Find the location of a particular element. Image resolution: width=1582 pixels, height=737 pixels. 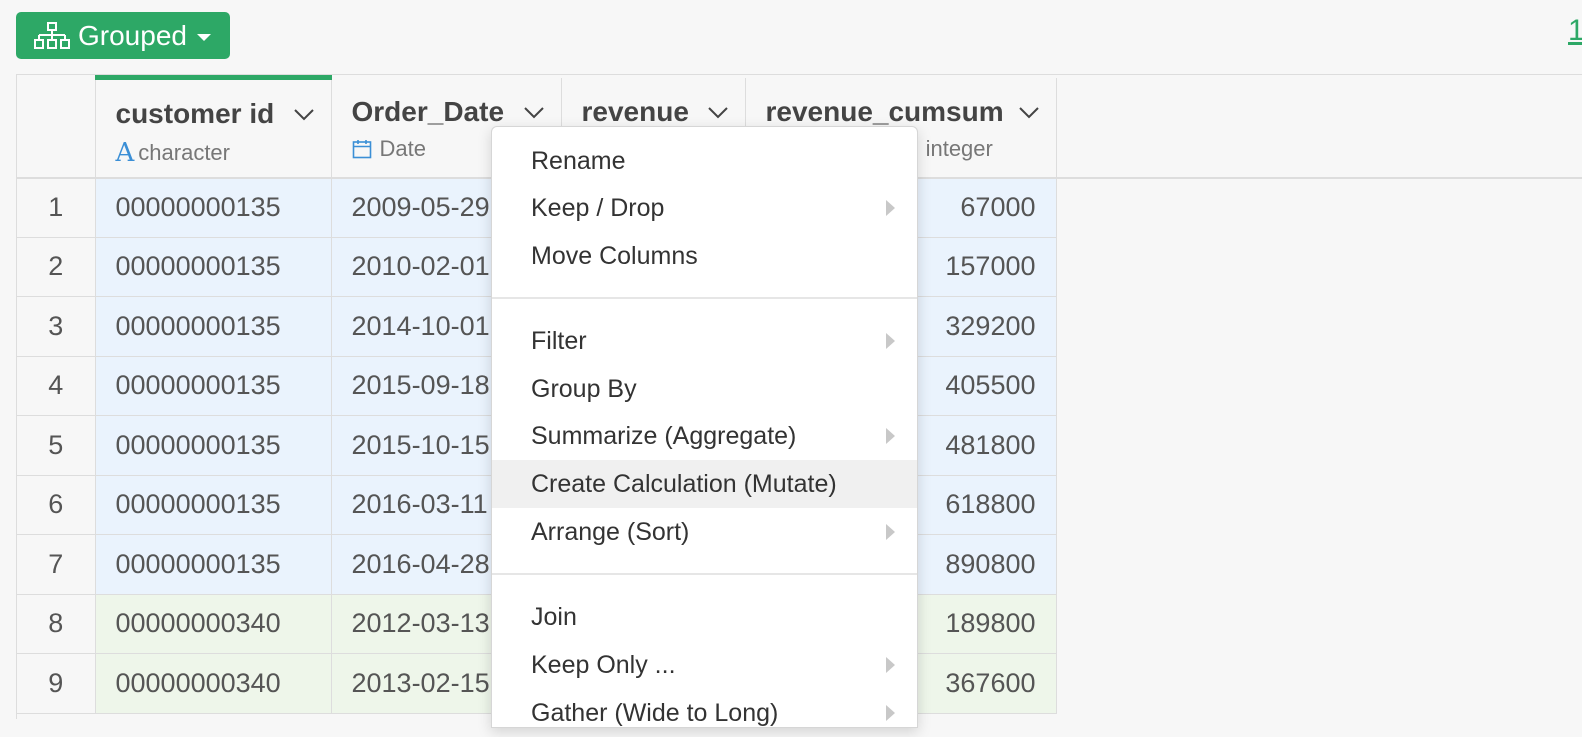

row-index: 6 is located at coordinates (56, 505).